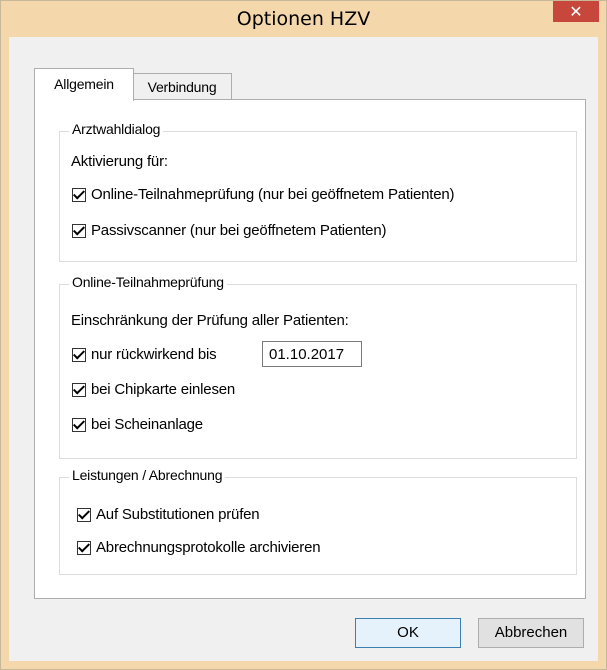 The width and height of the screenshot is (607, 670). I want to click on ok-button: OK, so click(408, 633).